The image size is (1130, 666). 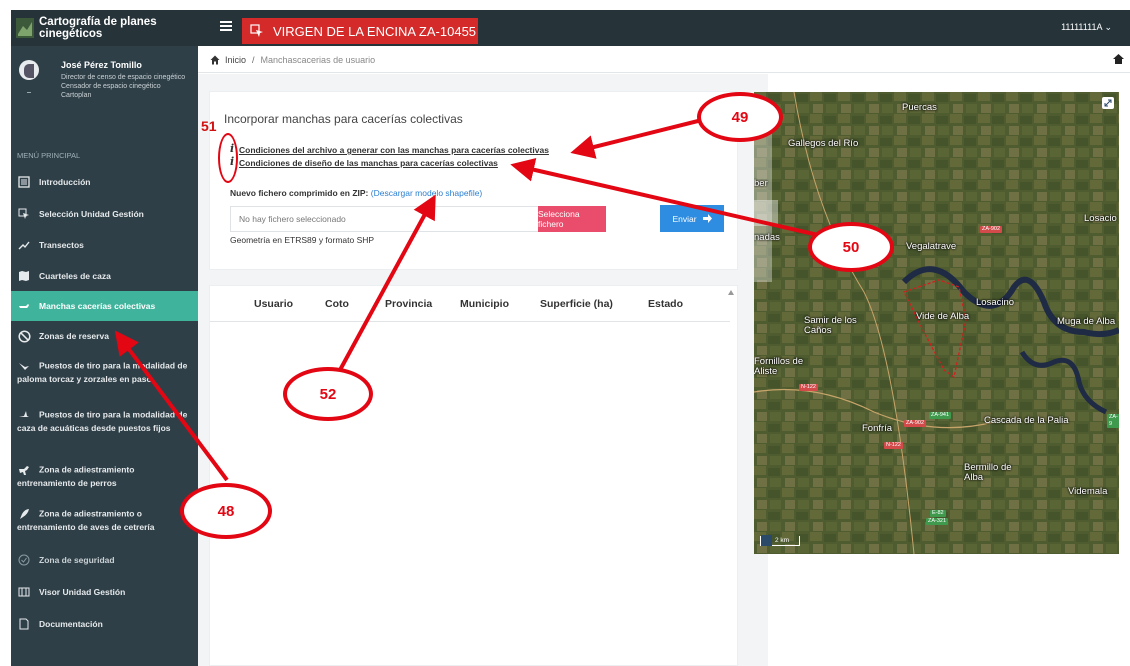 I want to click on map-place-label: Videmala, so click(x=1088, y=491).